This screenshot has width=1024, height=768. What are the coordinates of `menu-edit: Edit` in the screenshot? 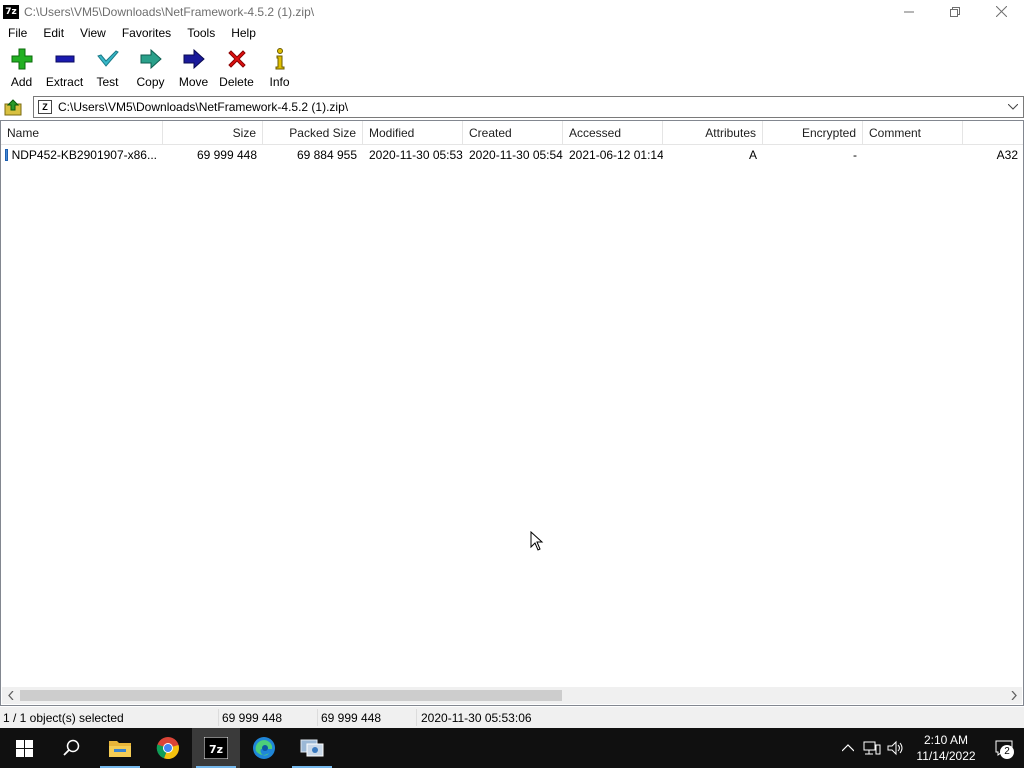 It's located at (53, 33).